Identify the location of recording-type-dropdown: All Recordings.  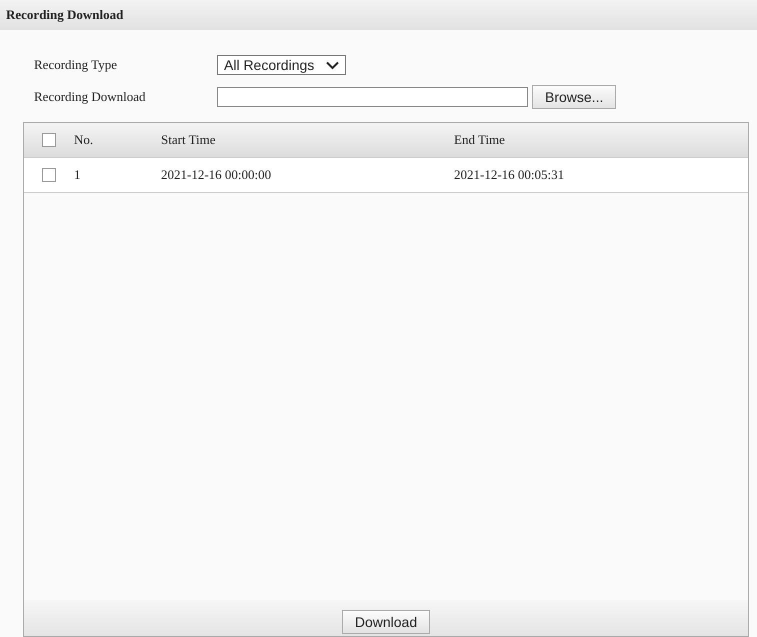
(281, 65).